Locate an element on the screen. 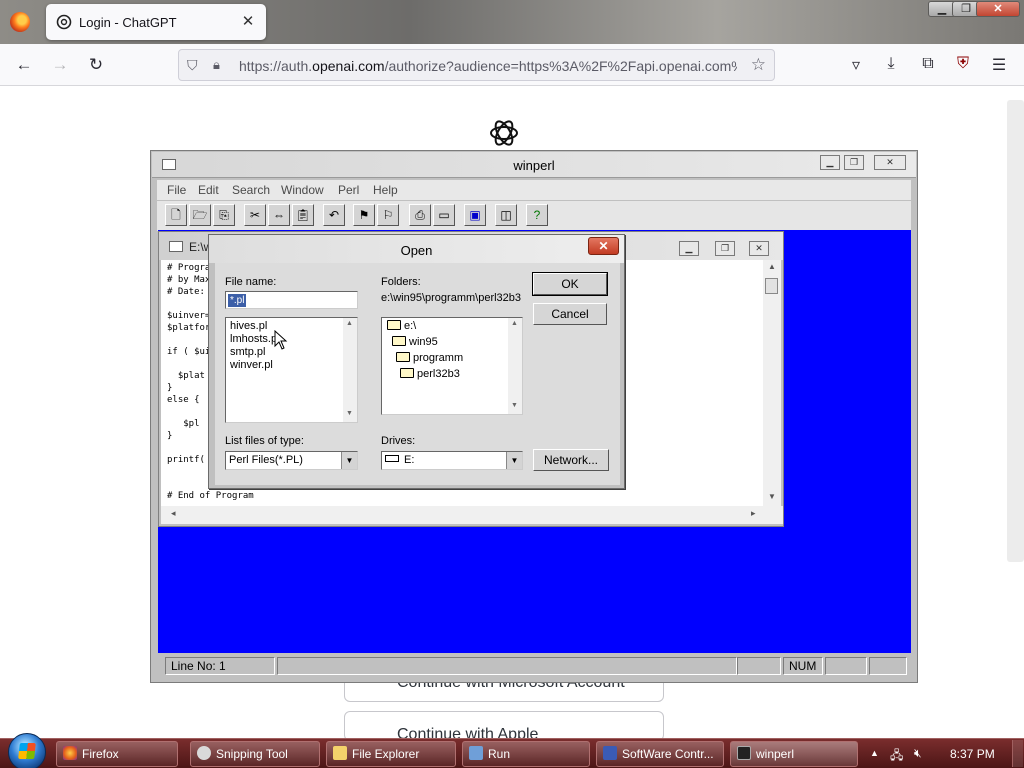 This screenshot has height=768, width=1024. menu-file: File is located at coordinates (176, 190).